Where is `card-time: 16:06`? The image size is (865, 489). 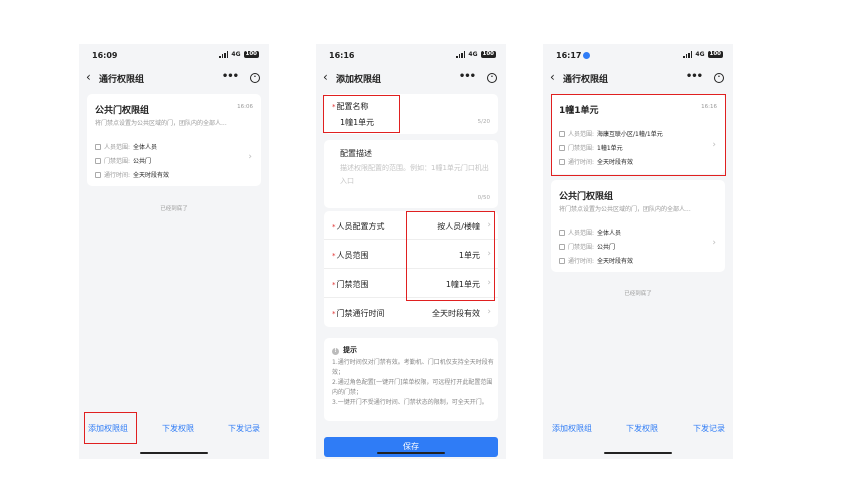 card-time: 16:06 is located at coordinates (245, 107).